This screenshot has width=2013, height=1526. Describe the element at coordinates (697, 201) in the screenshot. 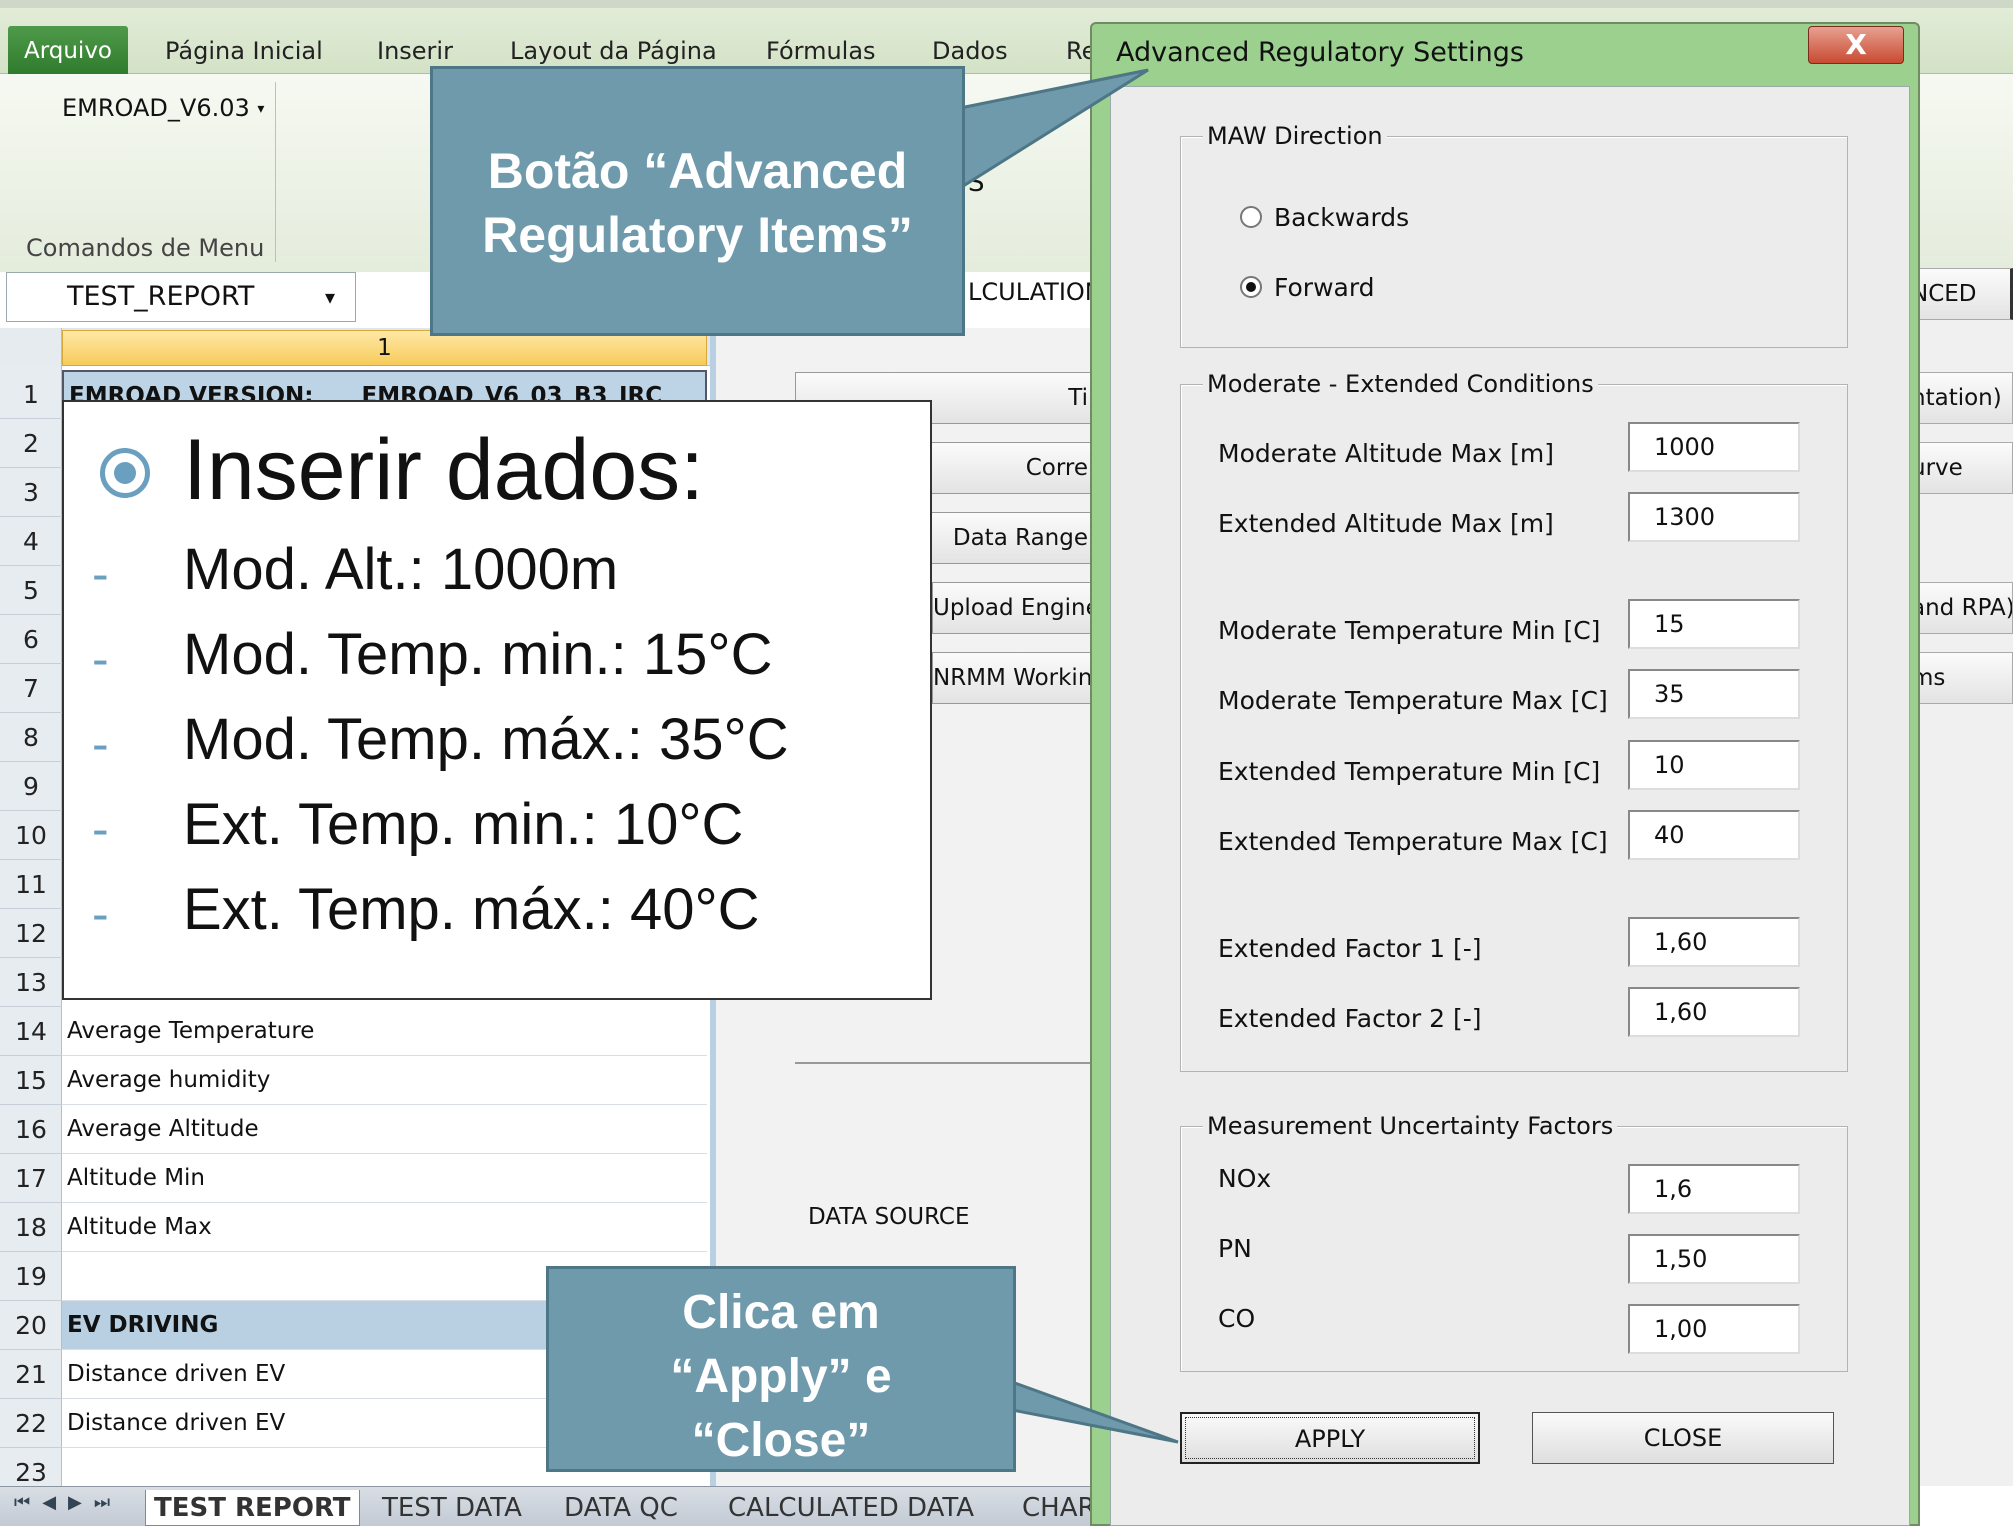

I see `callout-advanced-button: Botão “Advanced Regulatory Items”` at that location.